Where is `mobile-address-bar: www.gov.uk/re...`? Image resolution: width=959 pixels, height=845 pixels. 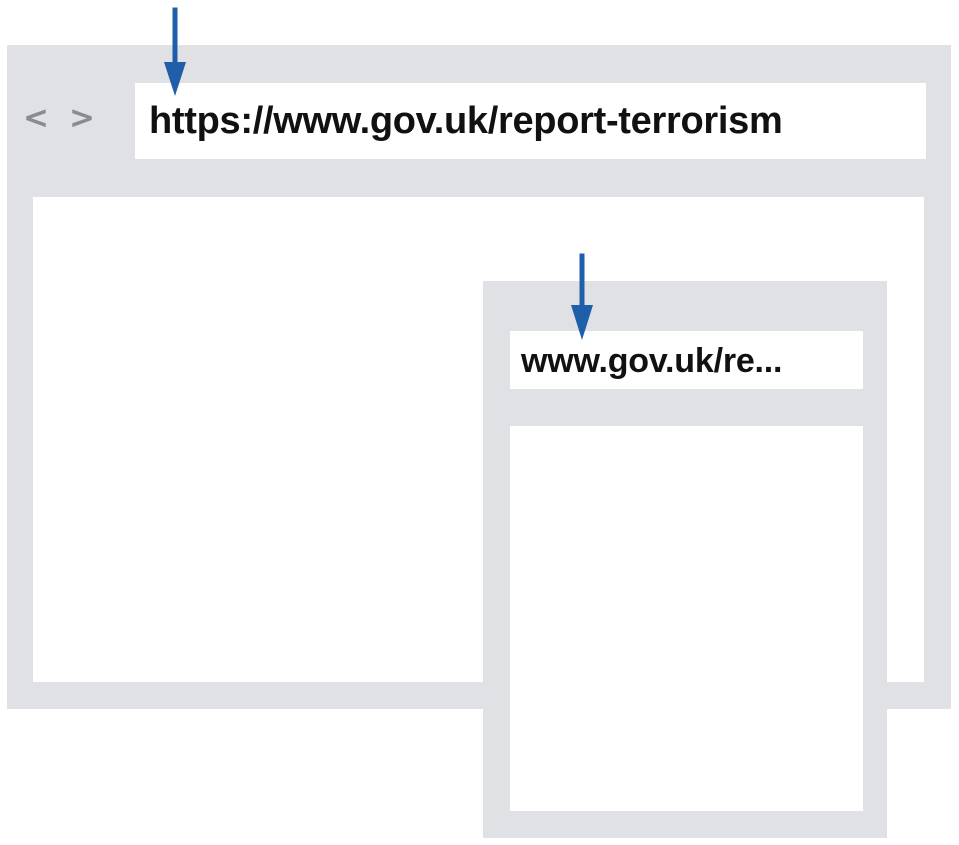 mobile-address-bar: www.gov.uk/re... is located at coordinates (686, 360).